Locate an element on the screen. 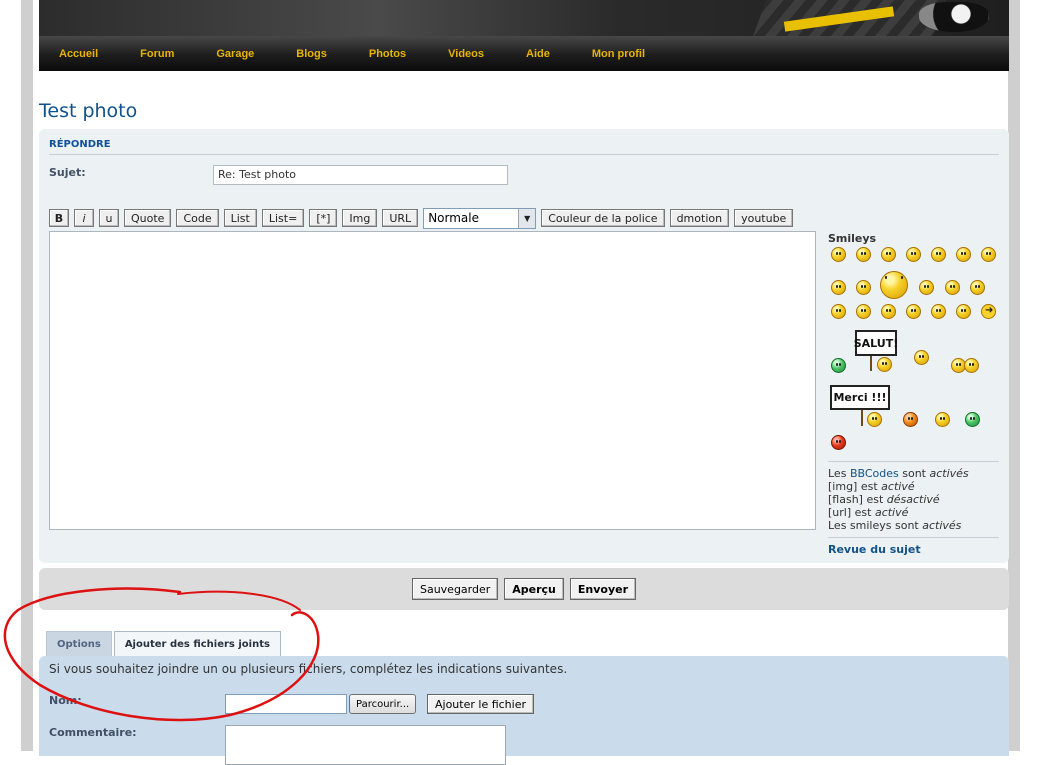 This screenshot has height=765, width=1041. bbcodes-mid-text: sont is located at coordinates (914, 473).